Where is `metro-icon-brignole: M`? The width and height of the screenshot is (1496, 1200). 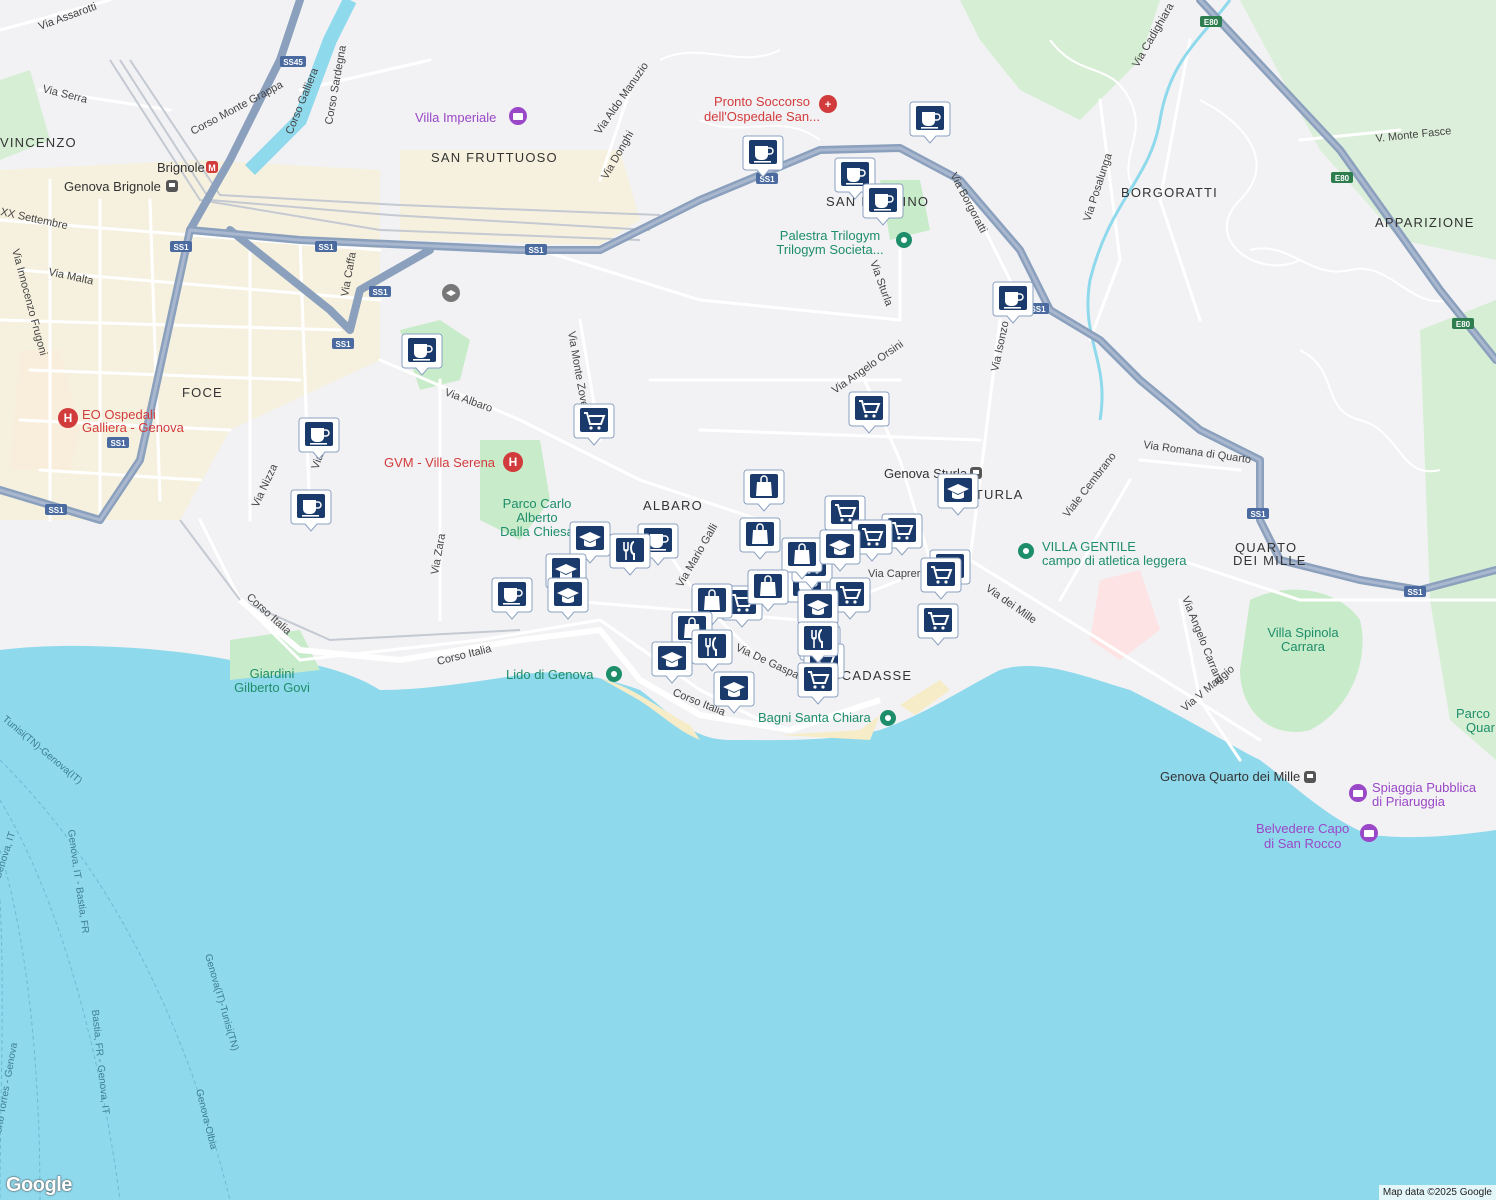
metro-icon-brignole: M is located at coordinates (212, 167).